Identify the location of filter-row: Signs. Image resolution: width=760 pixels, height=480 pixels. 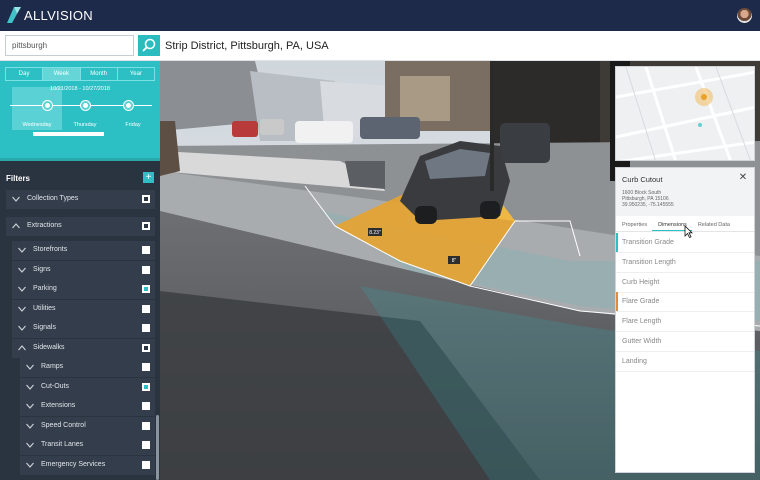
(83, 270).